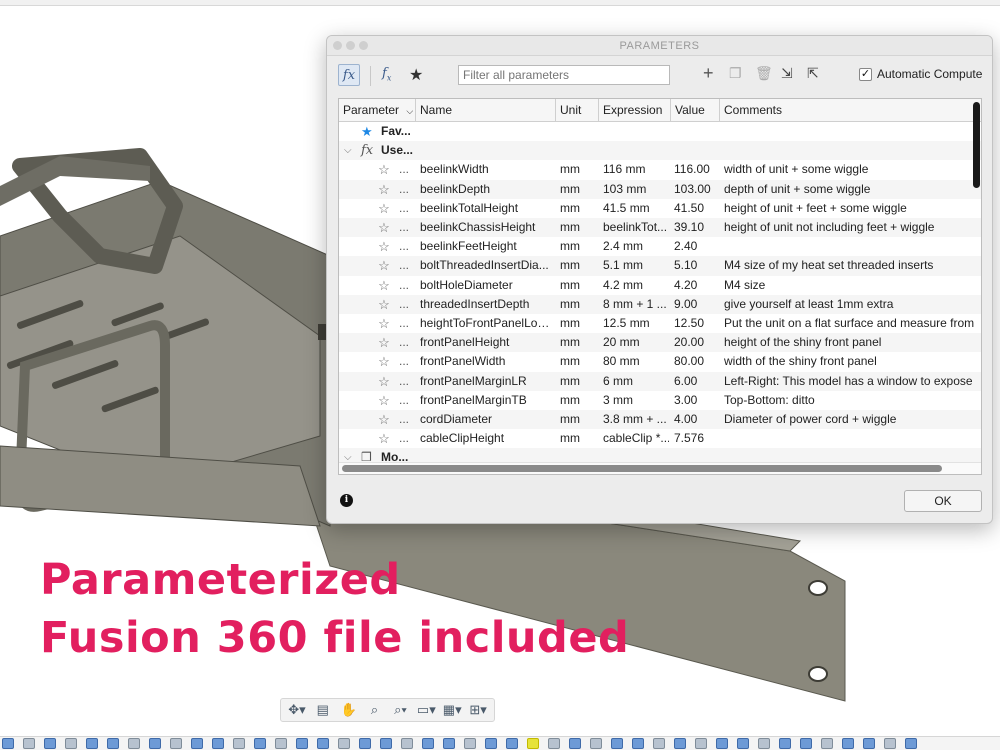 This screenshot has width=1000, height=750. What do you see at coordinates (850, 110) in the screenshot?
I see `column-header-comments: Comments` at bounding box center [850, 110].